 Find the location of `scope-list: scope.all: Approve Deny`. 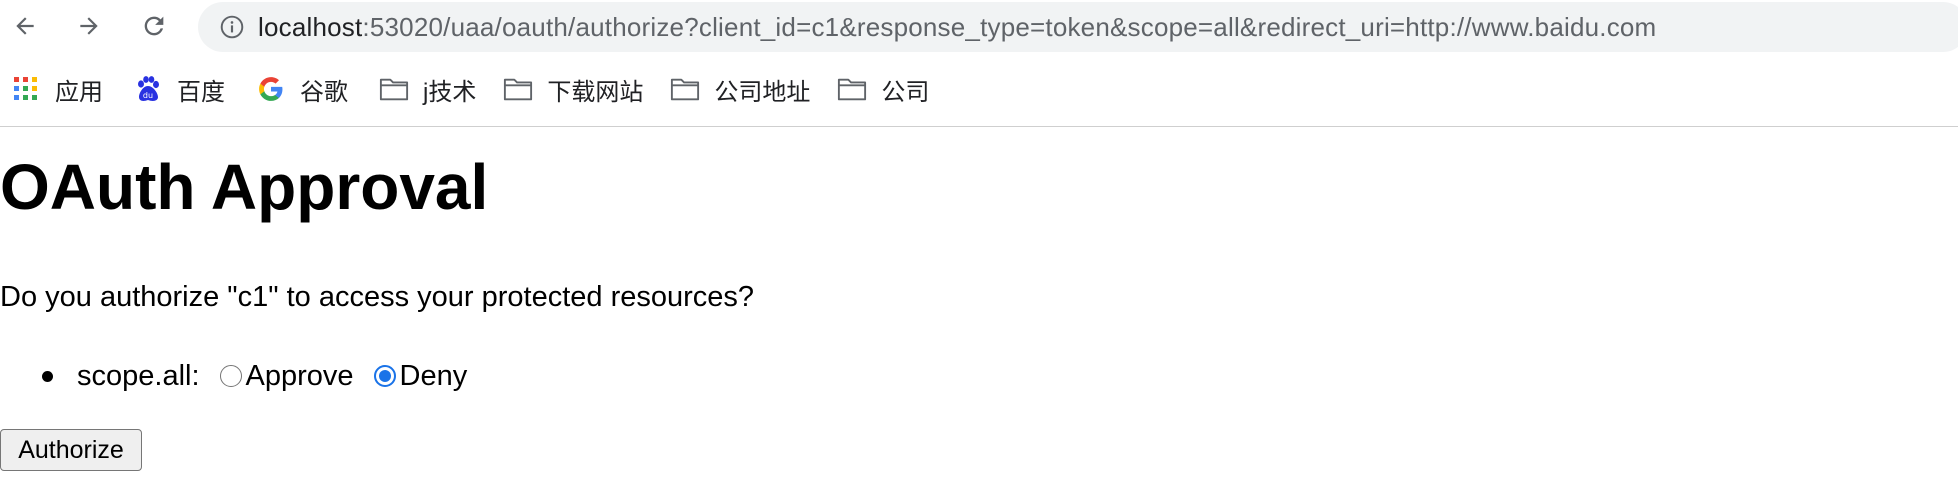

scope-list: scope.all: Approve Deny is located at coordinates (233, 376).